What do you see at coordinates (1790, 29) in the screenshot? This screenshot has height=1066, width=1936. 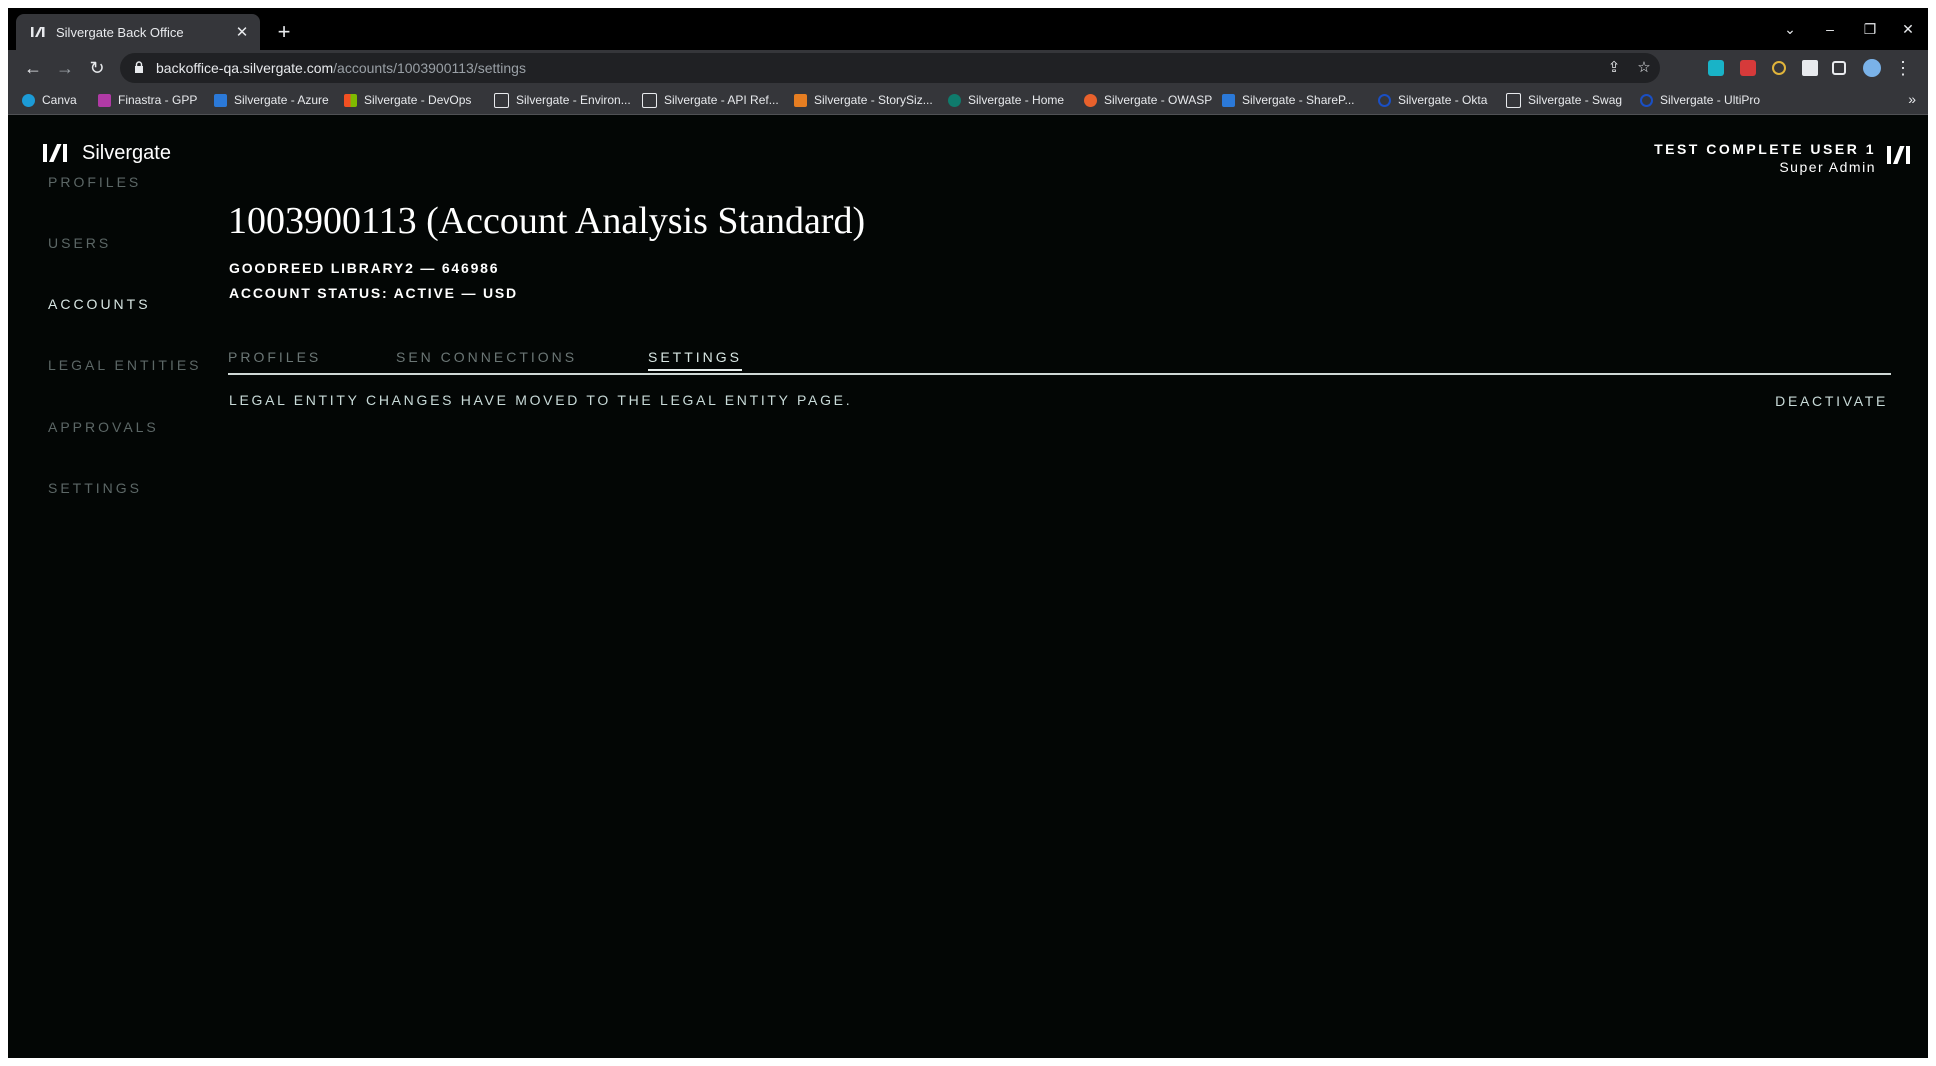 I see `tab-search-chevron-icon: ⌄` at bounding box center [1790, 29].